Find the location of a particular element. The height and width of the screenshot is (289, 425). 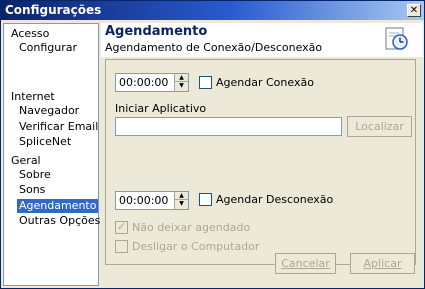

sidebar-item-navegador: Navegador is located at coordinates (49, 111).